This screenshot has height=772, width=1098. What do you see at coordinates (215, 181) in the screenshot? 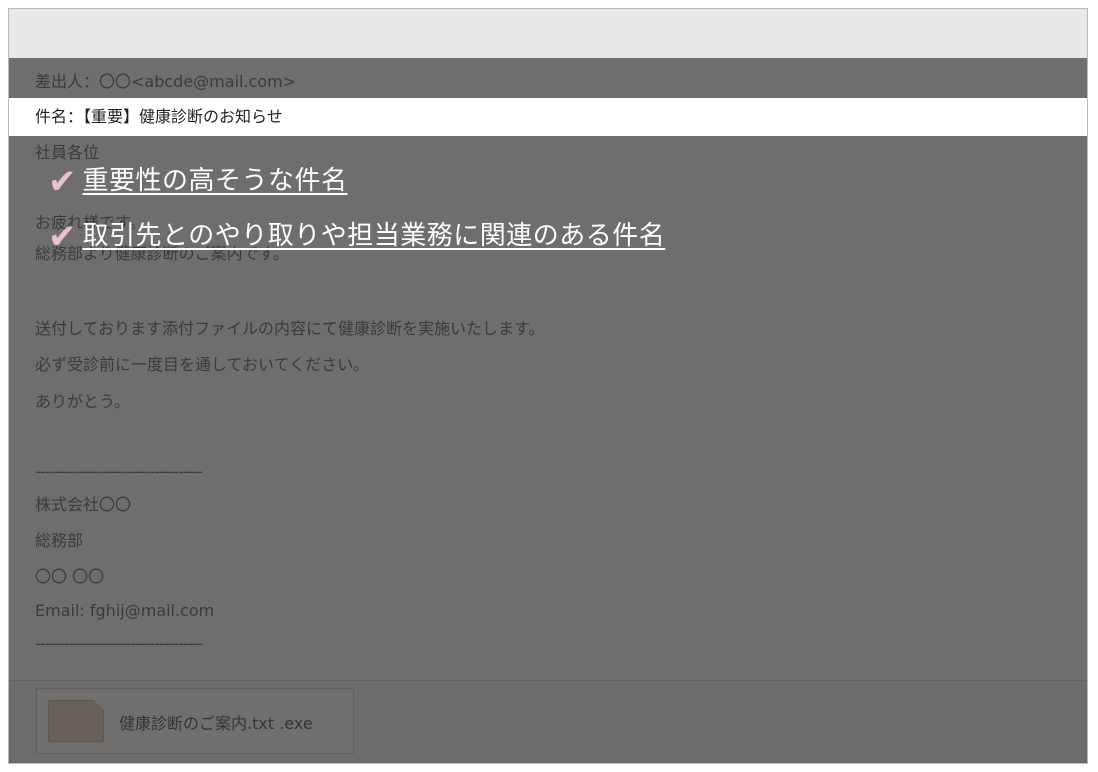
I see `callout-text: 重要性の高そうな件名` at bounding box center [215, 181].